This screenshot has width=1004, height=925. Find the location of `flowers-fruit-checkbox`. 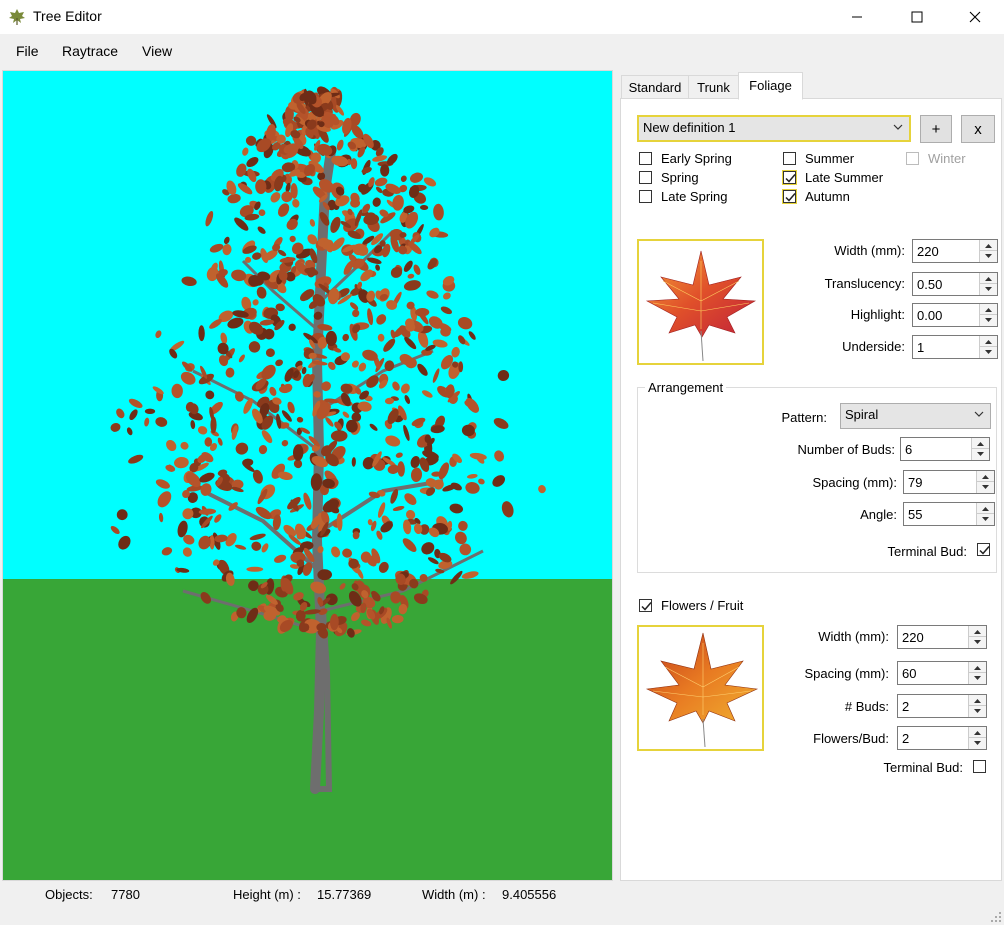

flowers-fruit-checkbox is located at coordinates (645, 605).